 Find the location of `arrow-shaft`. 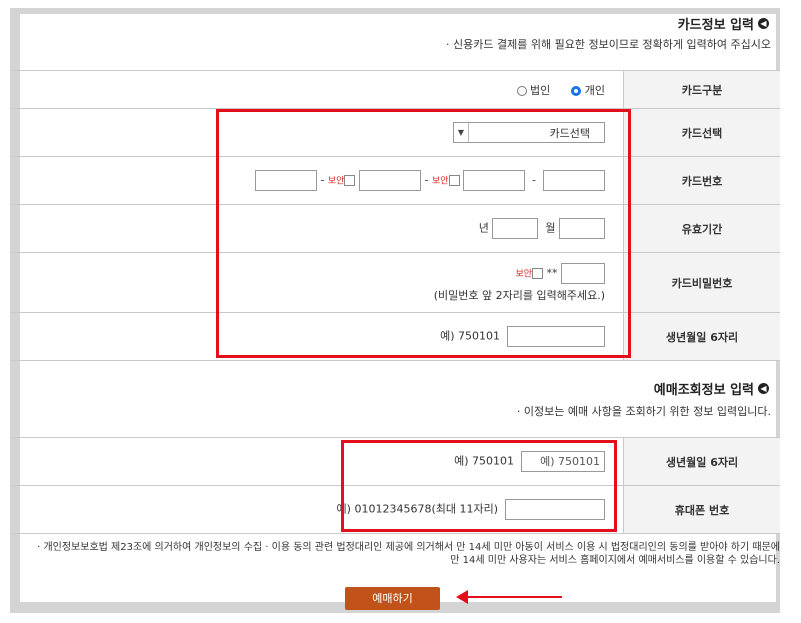

arrow-shaft is located at coordinates (514, 597).